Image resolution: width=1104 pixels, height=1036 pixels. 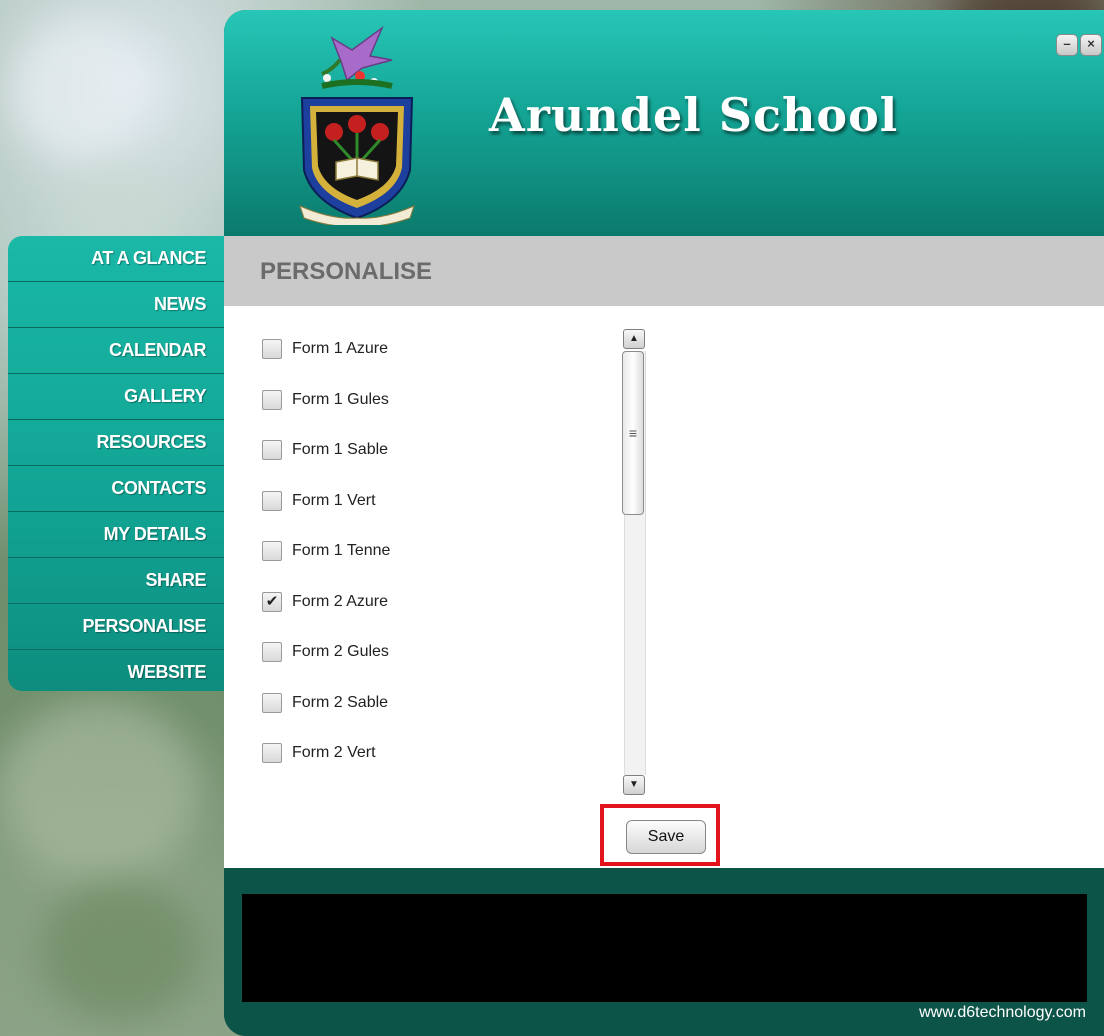 What do you see at coordinates (1067, 45) in the screenshot?
I see `minimize-icon: –` at bounding box center [1067, 45].